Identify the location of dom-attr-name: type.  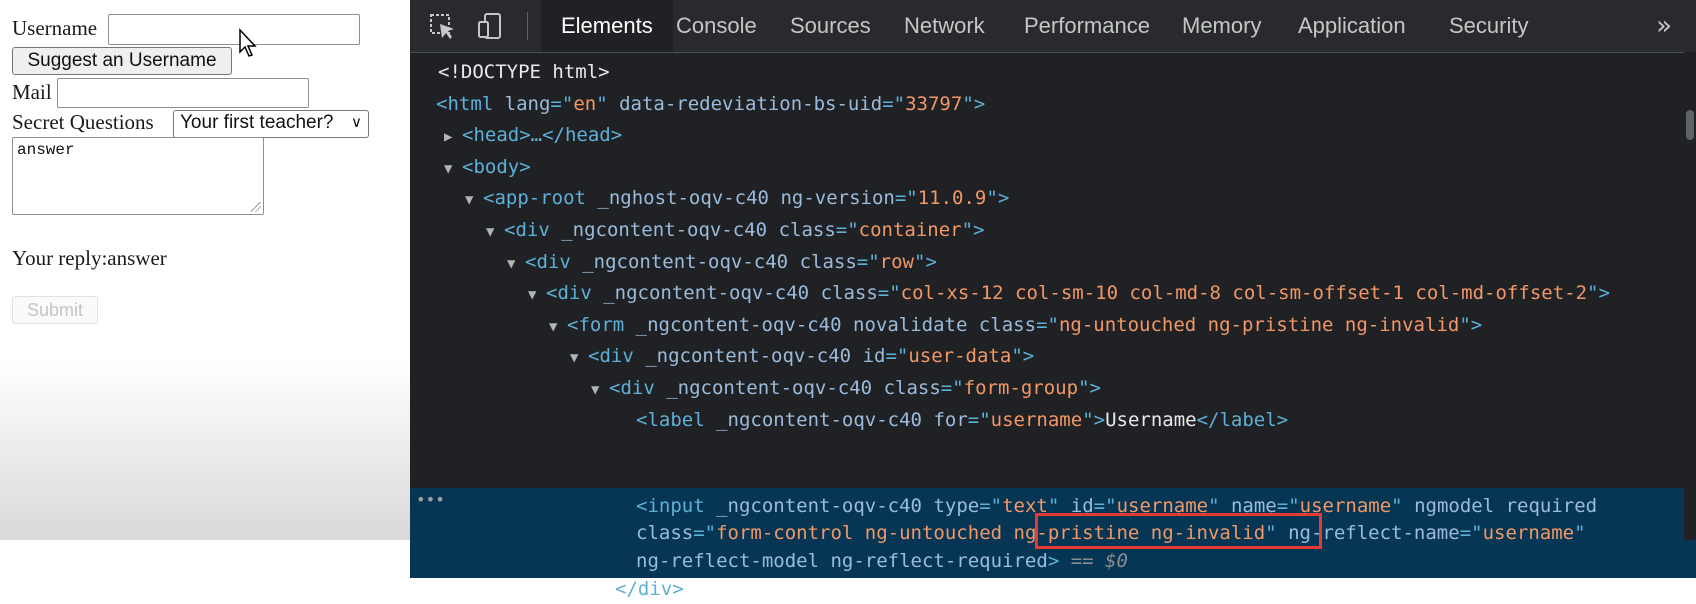
(956, 506).